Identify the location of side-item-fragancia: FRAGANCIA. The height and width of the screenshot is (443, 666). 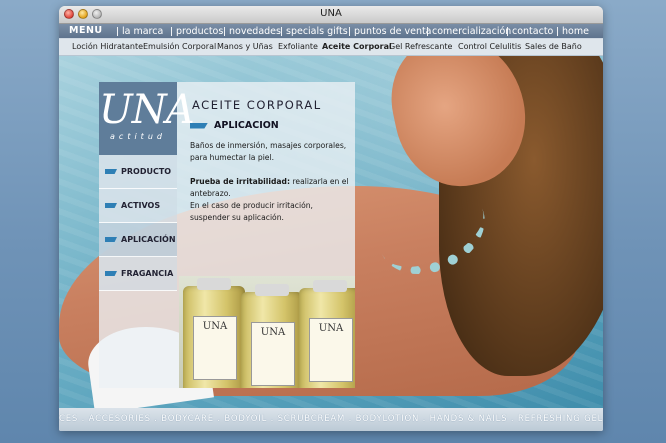
(138, 274).